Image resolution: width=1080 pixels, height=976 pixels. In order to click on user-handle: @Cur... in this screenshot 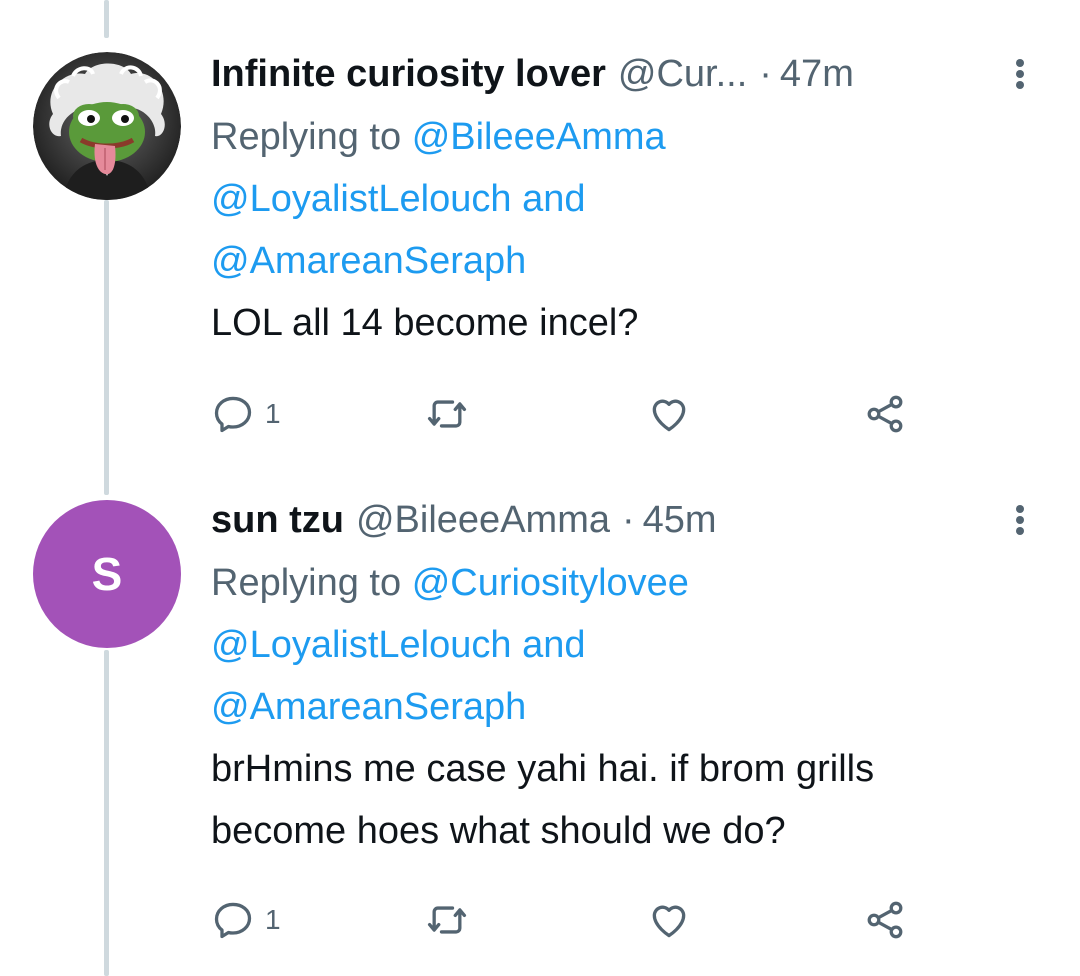, I will do `click(682, 74)`.